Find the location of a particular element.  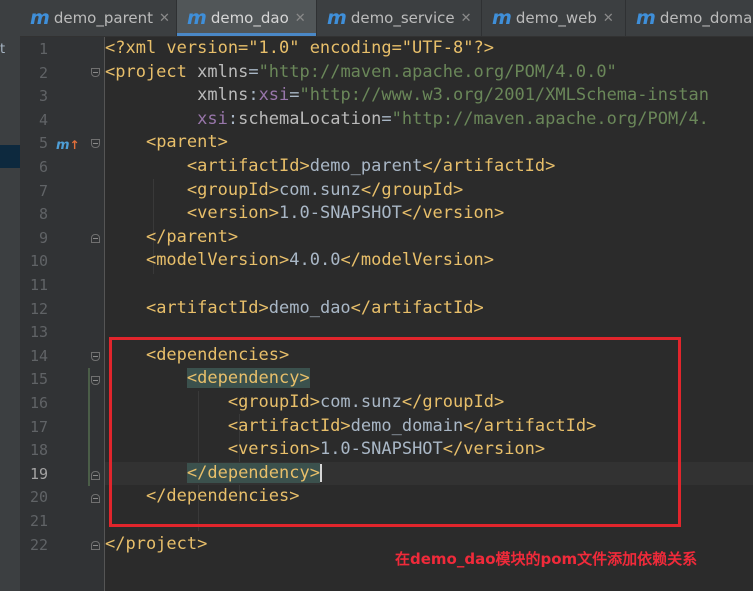

tag: <version> is located at coordinates (233, 213).